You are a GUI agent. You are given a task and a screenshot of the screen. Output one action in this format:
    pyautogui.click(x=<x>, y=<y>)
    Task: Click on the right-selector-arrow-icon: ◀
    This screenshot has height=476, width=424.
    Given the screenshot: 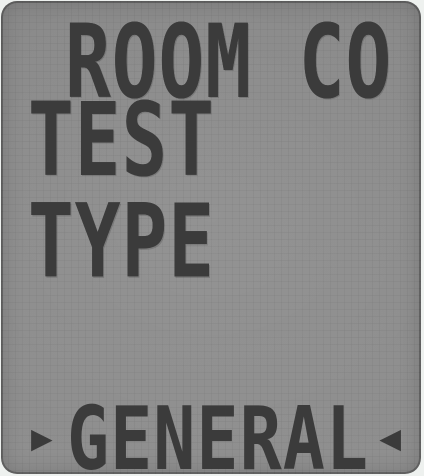 What is the action you would take?
    pyautogui.click(x=390, y=438)
    